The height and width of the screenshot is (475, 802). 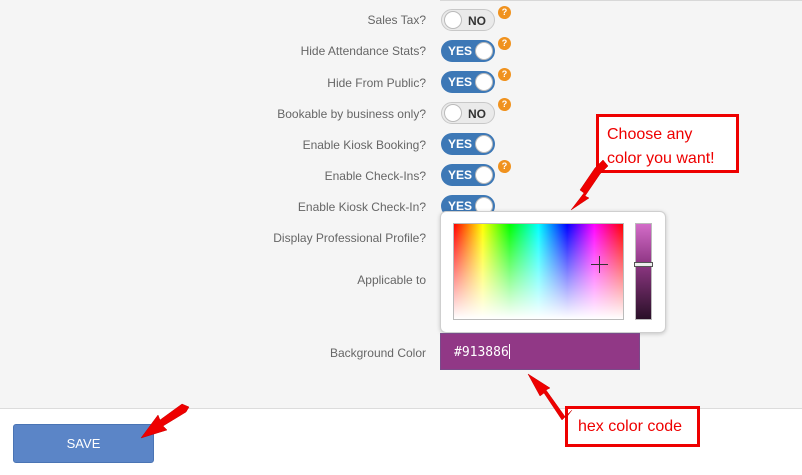 What do you see at coordinates (643, 264) in the screenshot?
I see `hue-slider-handle` at bounding box center [643, 264].